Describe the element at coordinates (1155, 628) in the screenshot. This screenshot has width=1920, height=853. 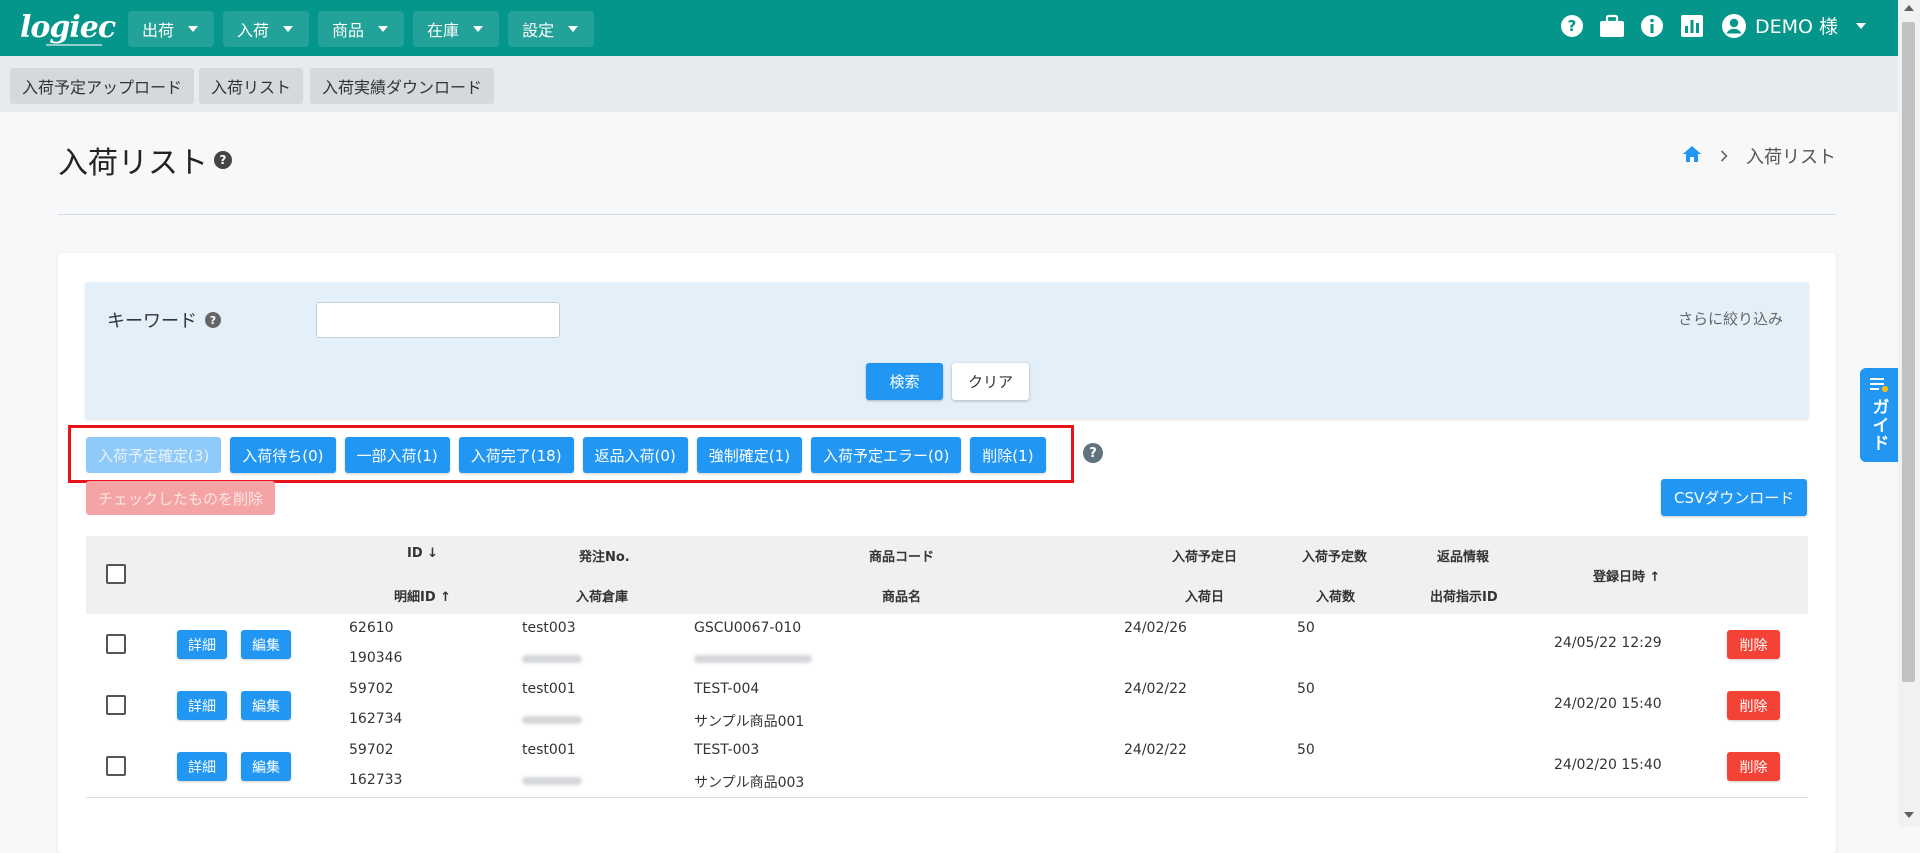
I see `cell-planned-date: 24/02/26` at that location.